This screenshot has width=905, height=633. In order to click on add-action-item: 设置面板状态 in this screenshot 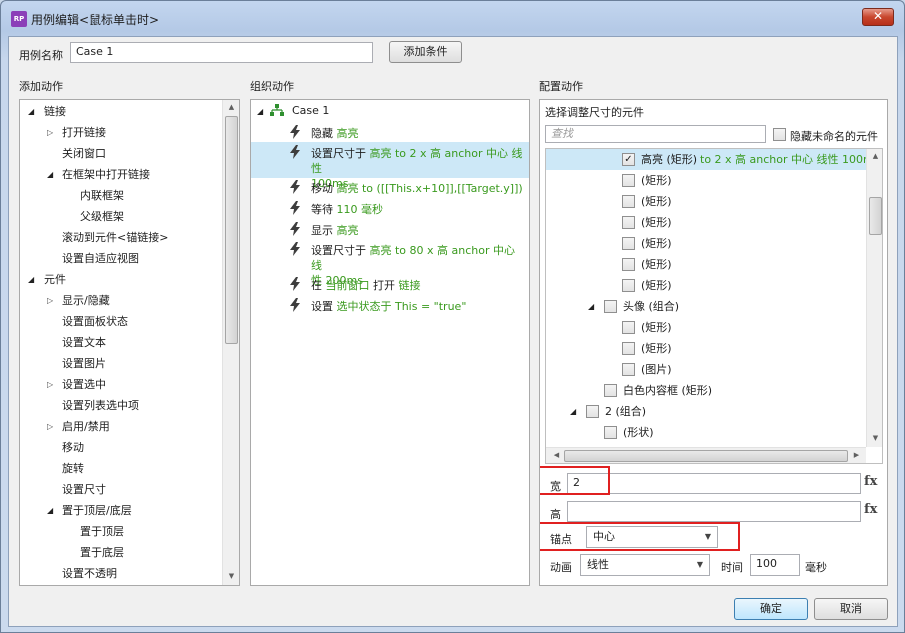, I will do `click(120, 321)`.